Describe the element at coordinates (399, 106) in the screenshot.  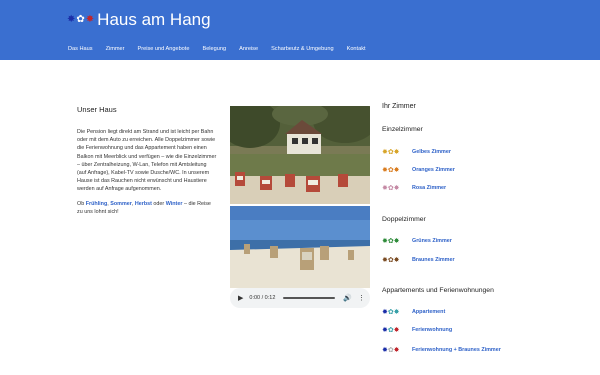
I see `rooms-heading: Ihr Zimmer` at that location.